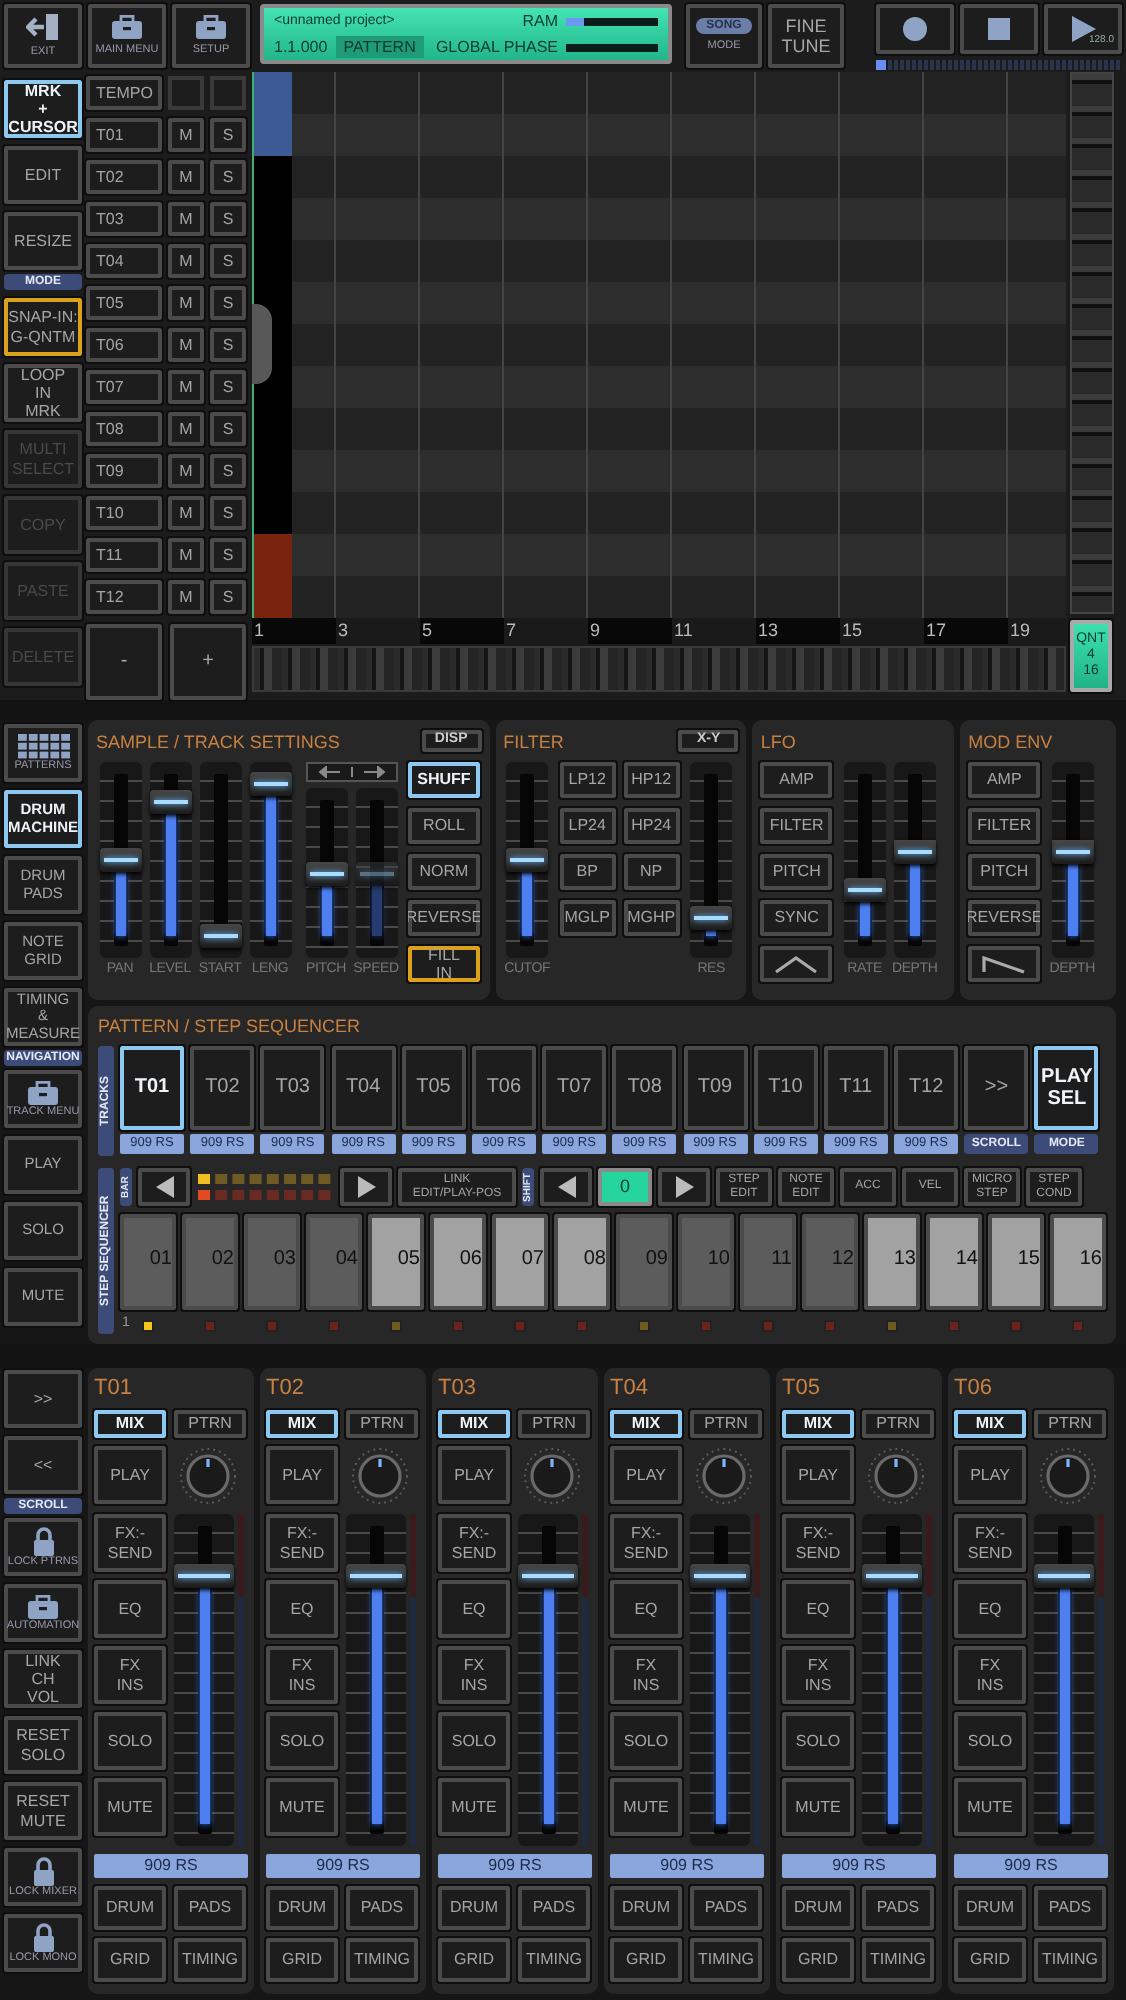 The height and width of the screenshot is (2000, 1126). What do you see at coordinates (785, 1088) in the screenshot?
I see `track-pad: T10` at bounding box center [785, 1088].